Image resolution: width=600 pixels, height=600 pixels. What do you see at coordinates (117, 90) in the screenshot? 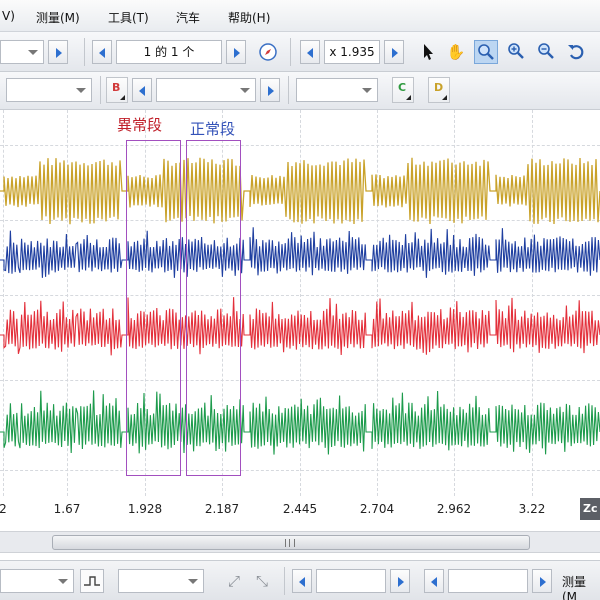
I see `channel-b-button: B` at bounding box center [117, 90].